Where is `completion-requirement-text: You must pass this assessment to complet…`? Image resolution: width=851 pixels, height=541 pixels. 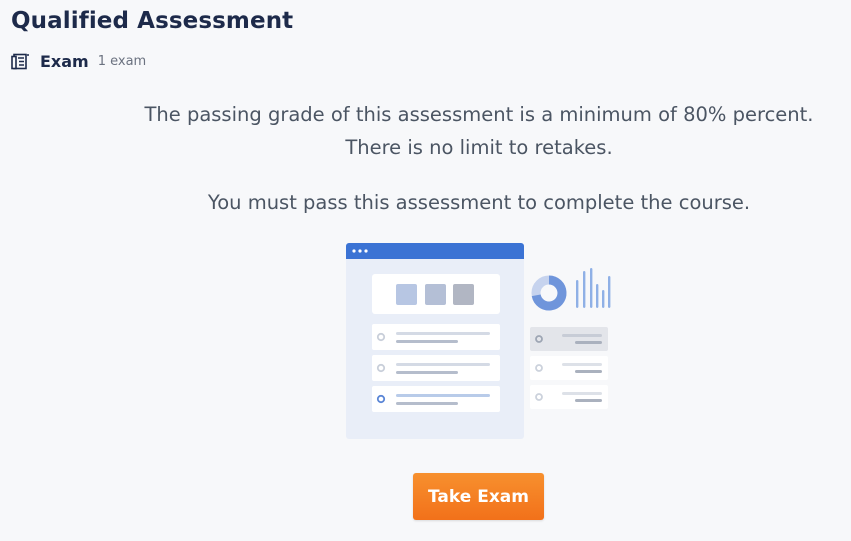 completion-requirement-text: You must pass this assessment to complet… is located at coordinates (479, 202).